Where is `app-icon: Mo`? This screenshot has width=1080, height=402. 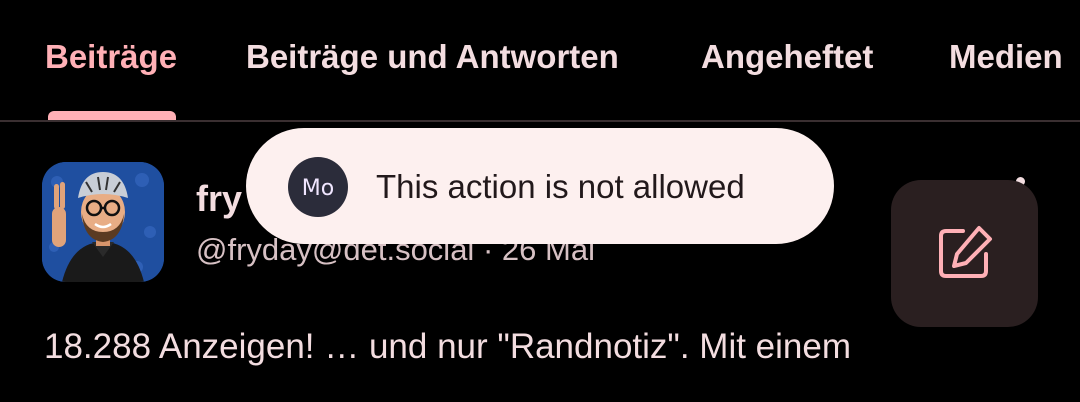
app-icon: Mo is located at coordinates (318, 187).